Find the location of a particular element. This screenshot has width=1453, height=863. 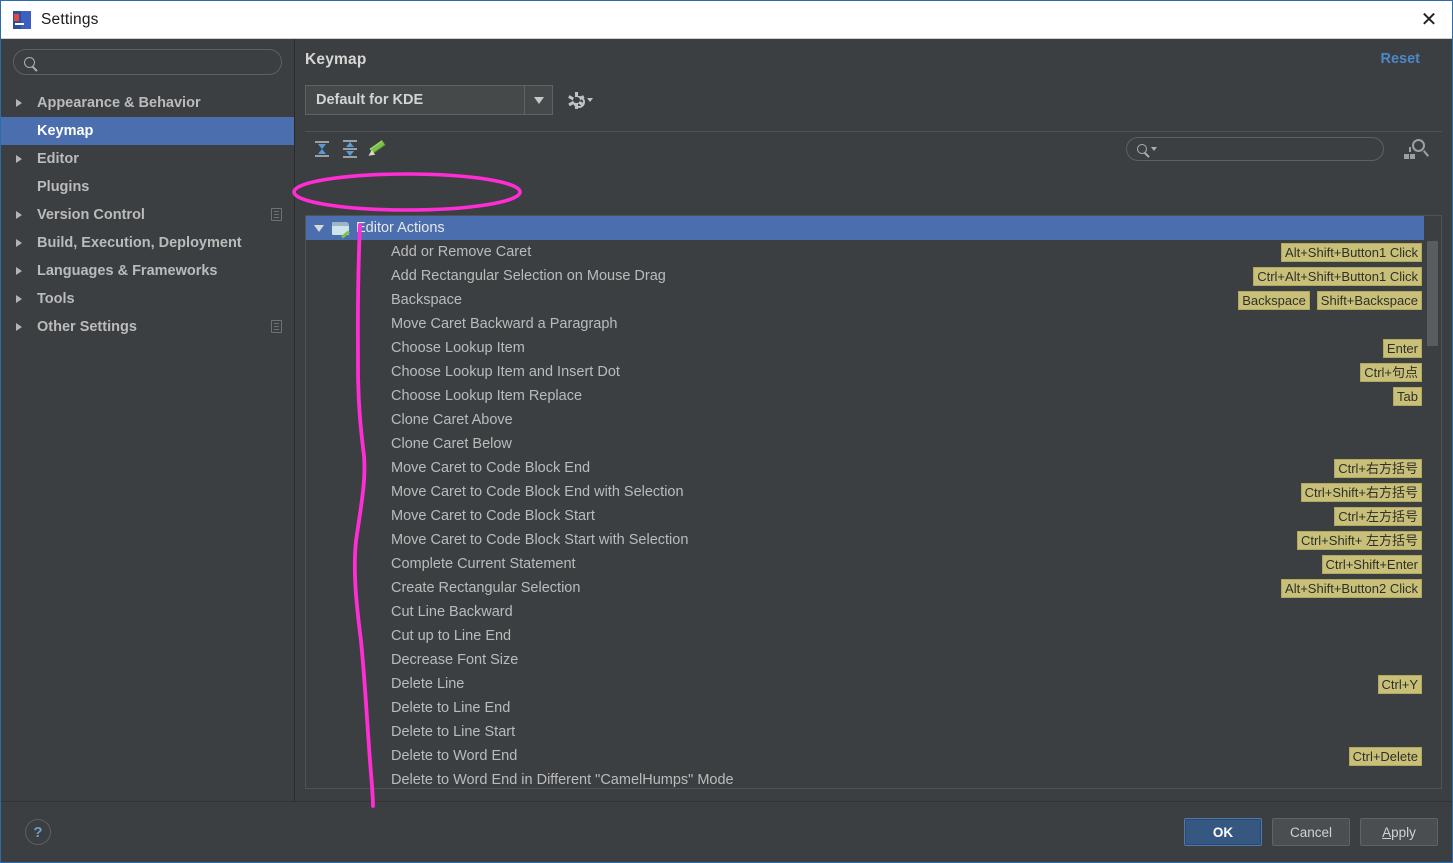

action-row: Choose Lookup Item and Insert Dot Ctrl+句点 is located at coordinates (865, 372).